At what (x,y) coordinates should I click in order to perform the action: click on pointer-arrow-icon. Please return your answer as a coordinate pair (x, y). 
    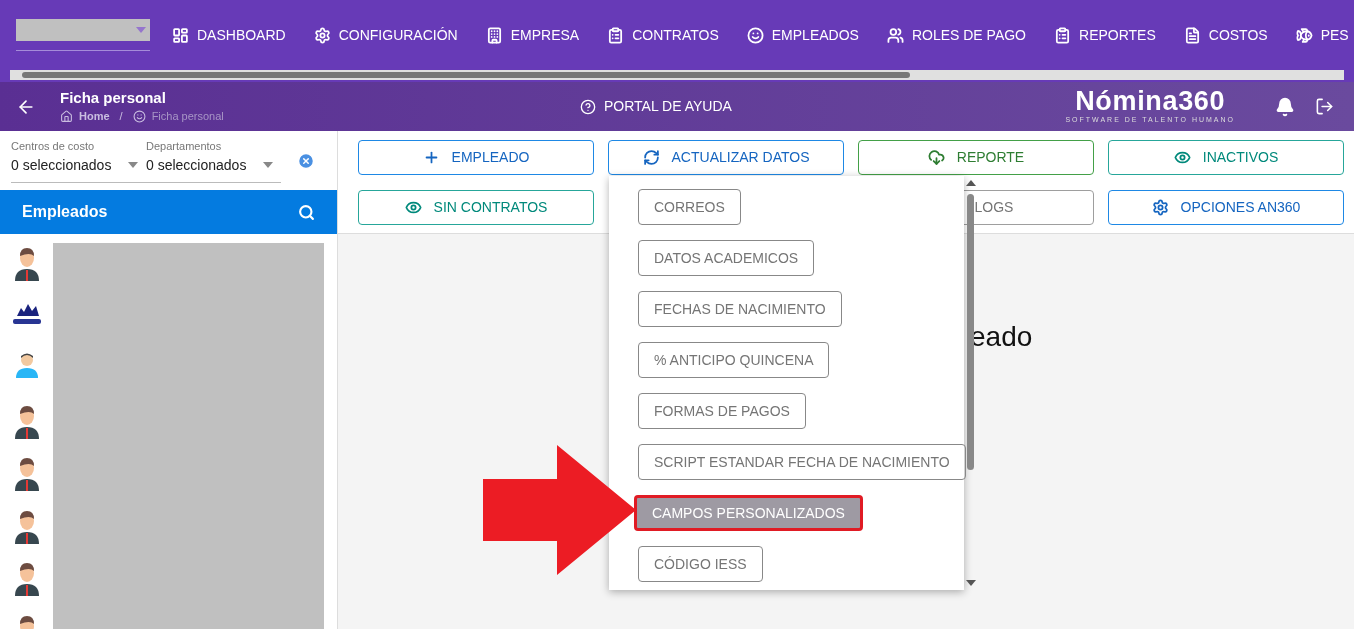
    Looking at the image, I should click on (560, 510).